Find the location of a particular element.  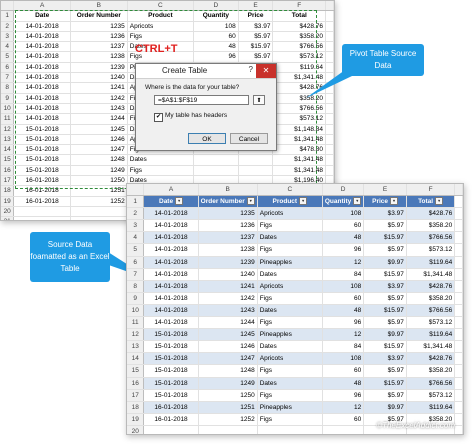

column-header: E is located at coordinates (385, 190).